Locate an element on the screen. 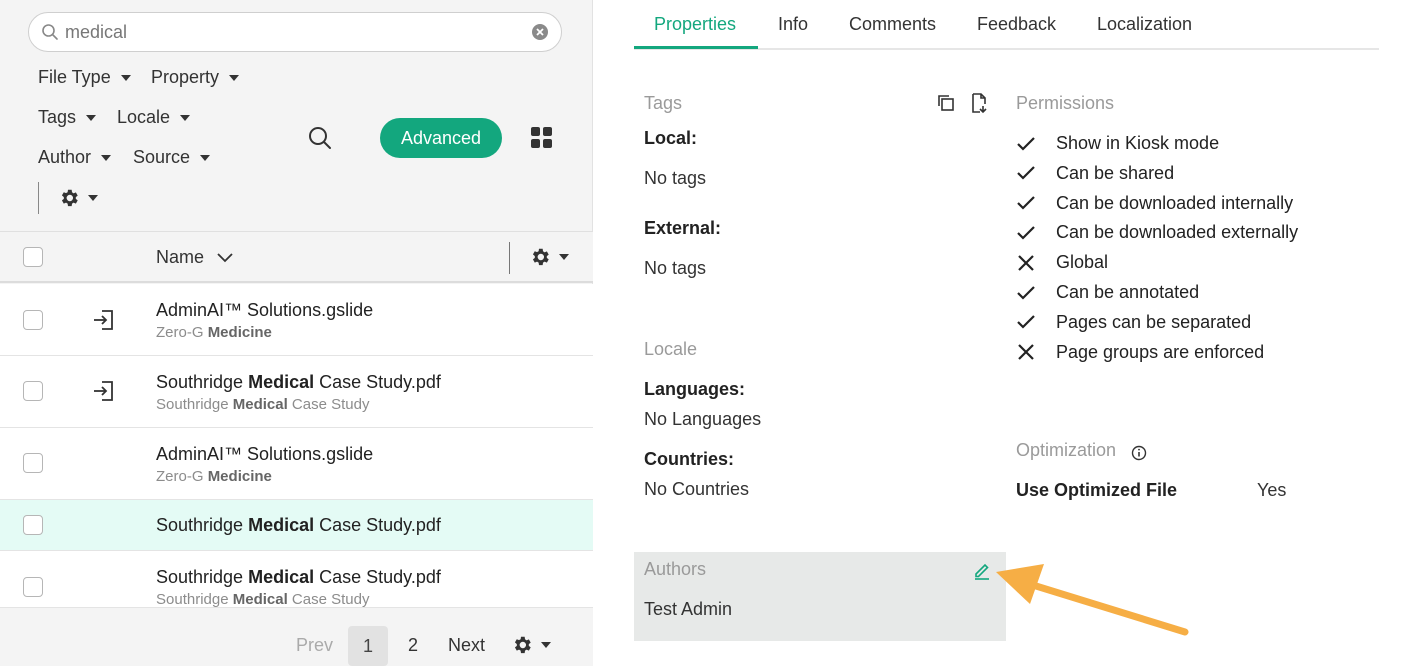 This screenshot has height=666, width=1410. search-bar: medical is located at coordinates (295, 32).